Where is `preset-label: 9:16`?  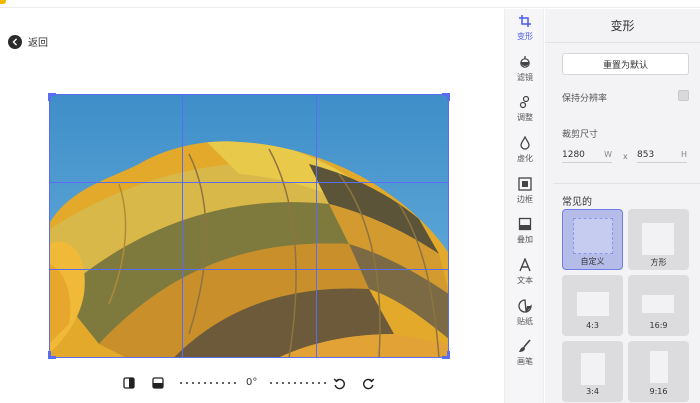 preset-label: 9:16 is located at coordinates (658, 391).